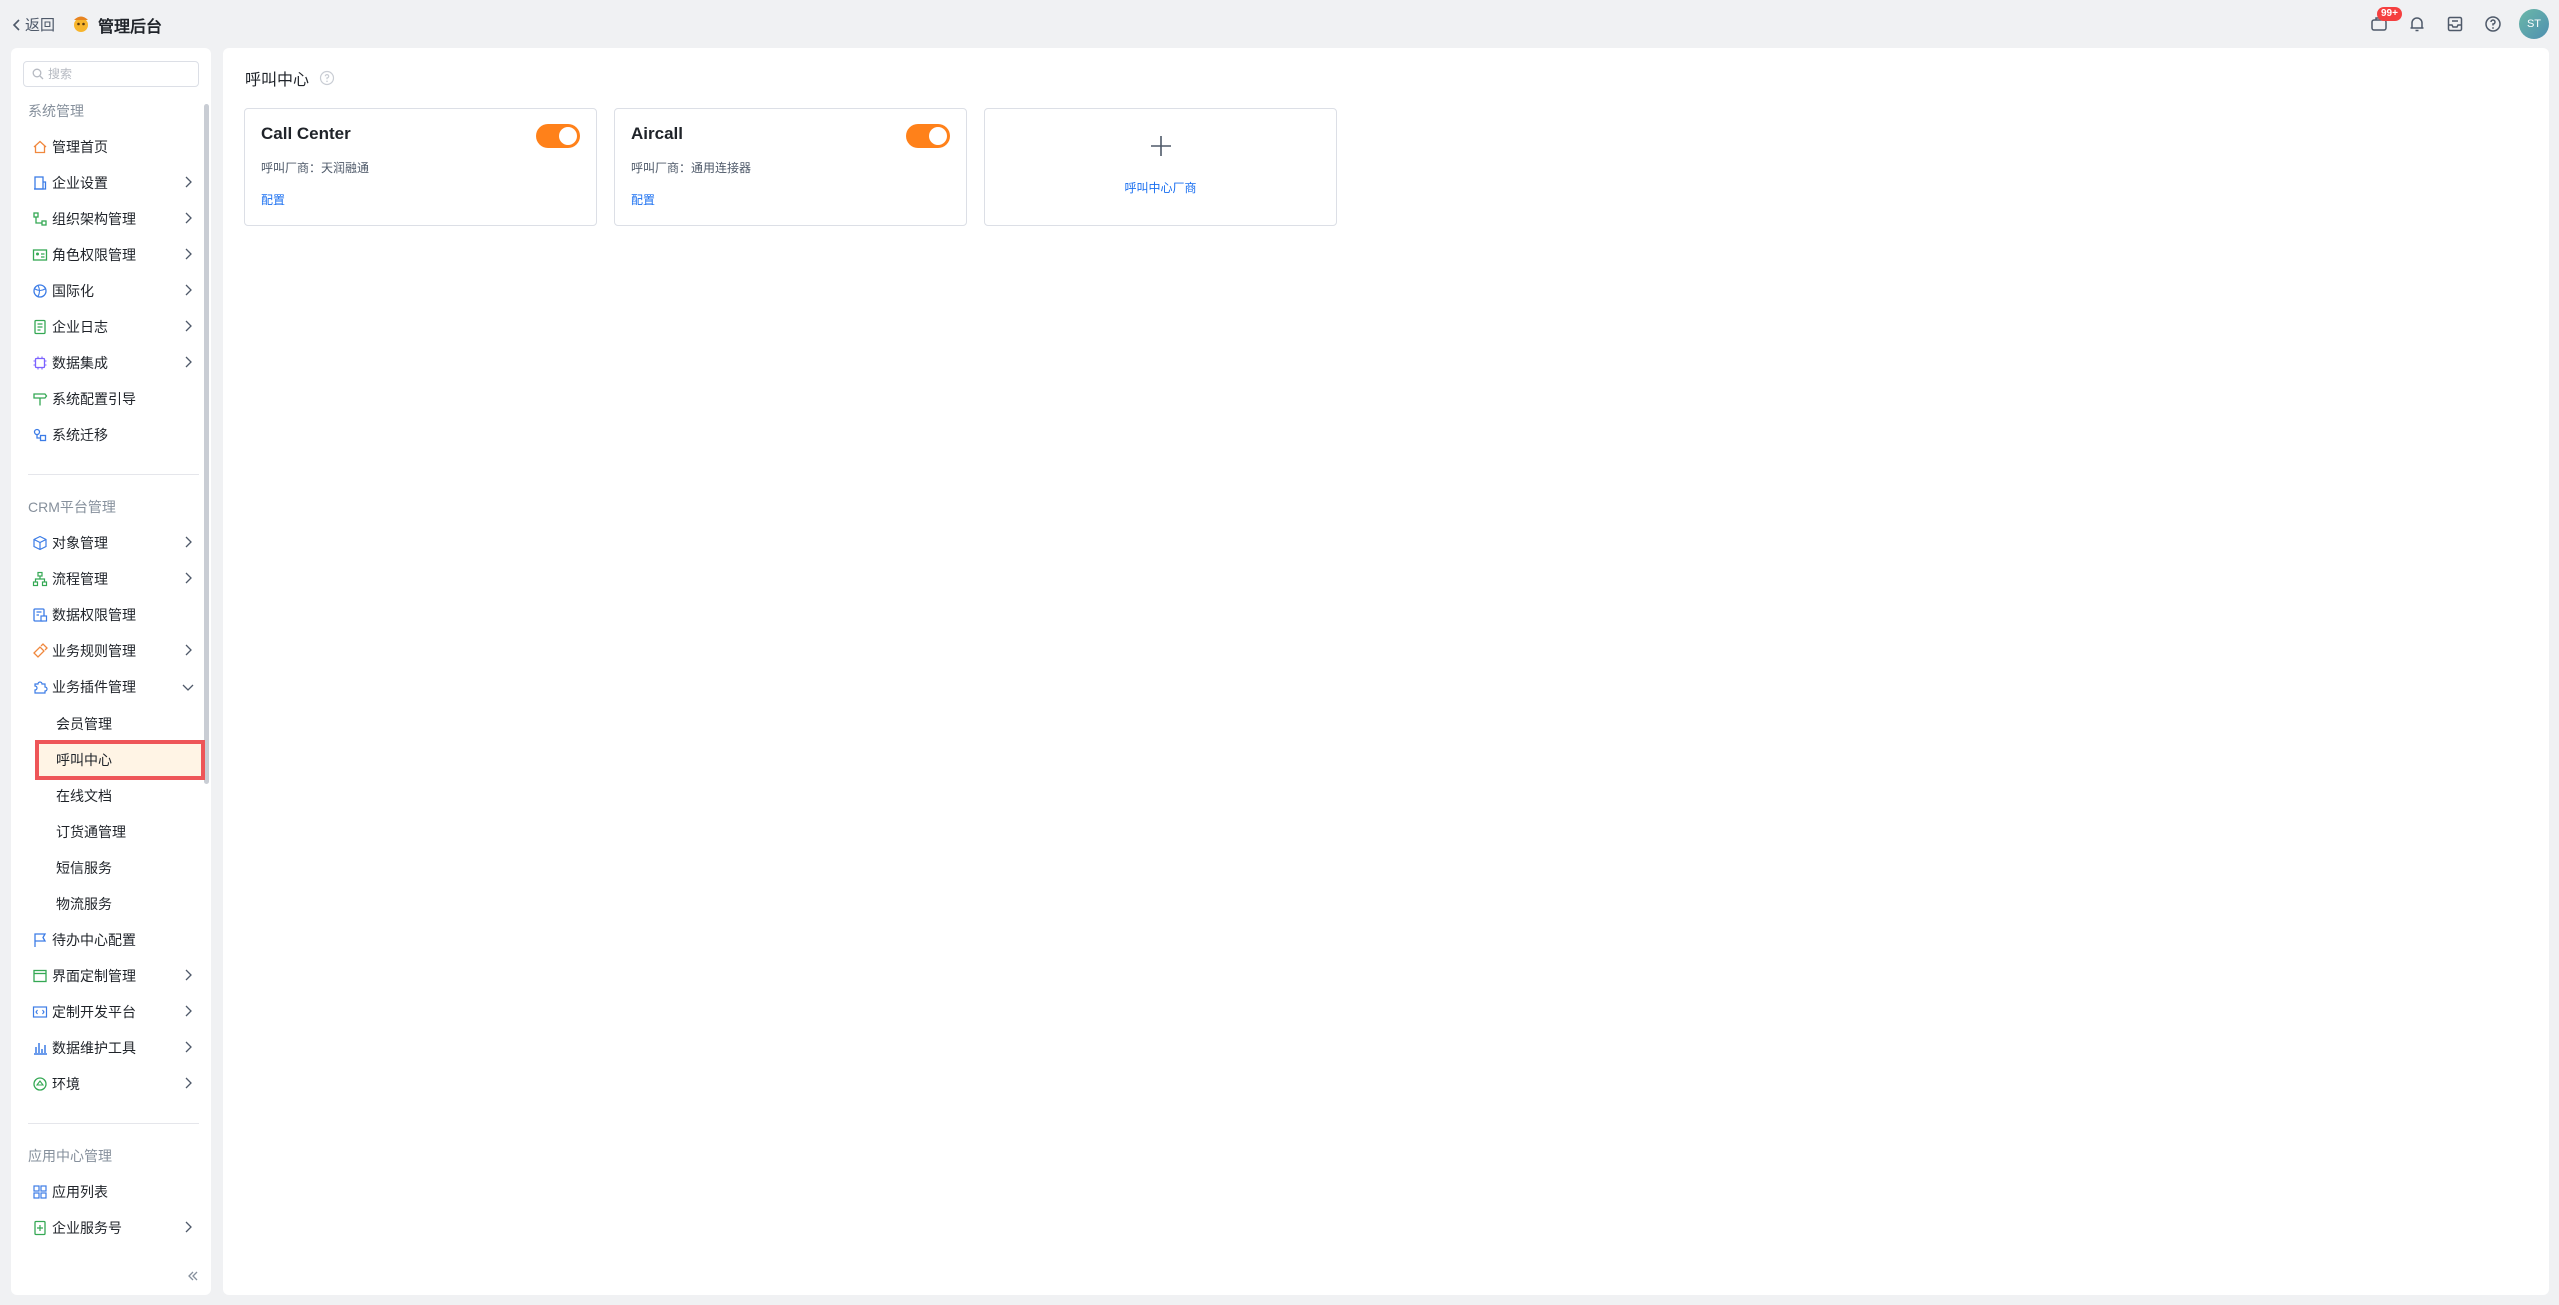 The height and width of the screenshot is (1305, 2559). Describe the element at coordinates (40, 1048) in the screenshot. I see `bar-chart-icon` at that location.